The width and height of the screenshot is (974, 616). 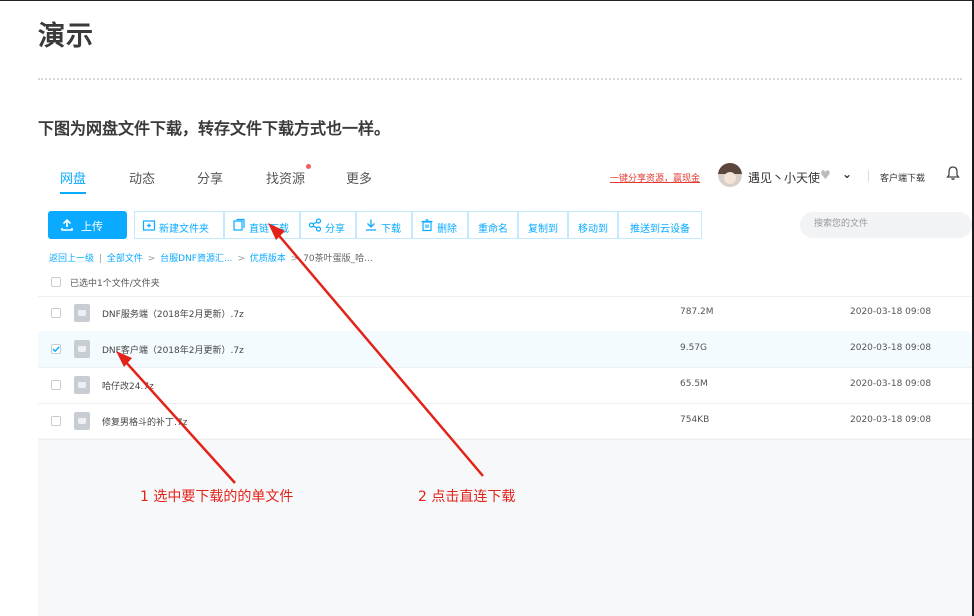 What do you see at coordinates (359, 177) in the screenshot?
I see `tab-more: 更多` at bounding box center [359, 177].